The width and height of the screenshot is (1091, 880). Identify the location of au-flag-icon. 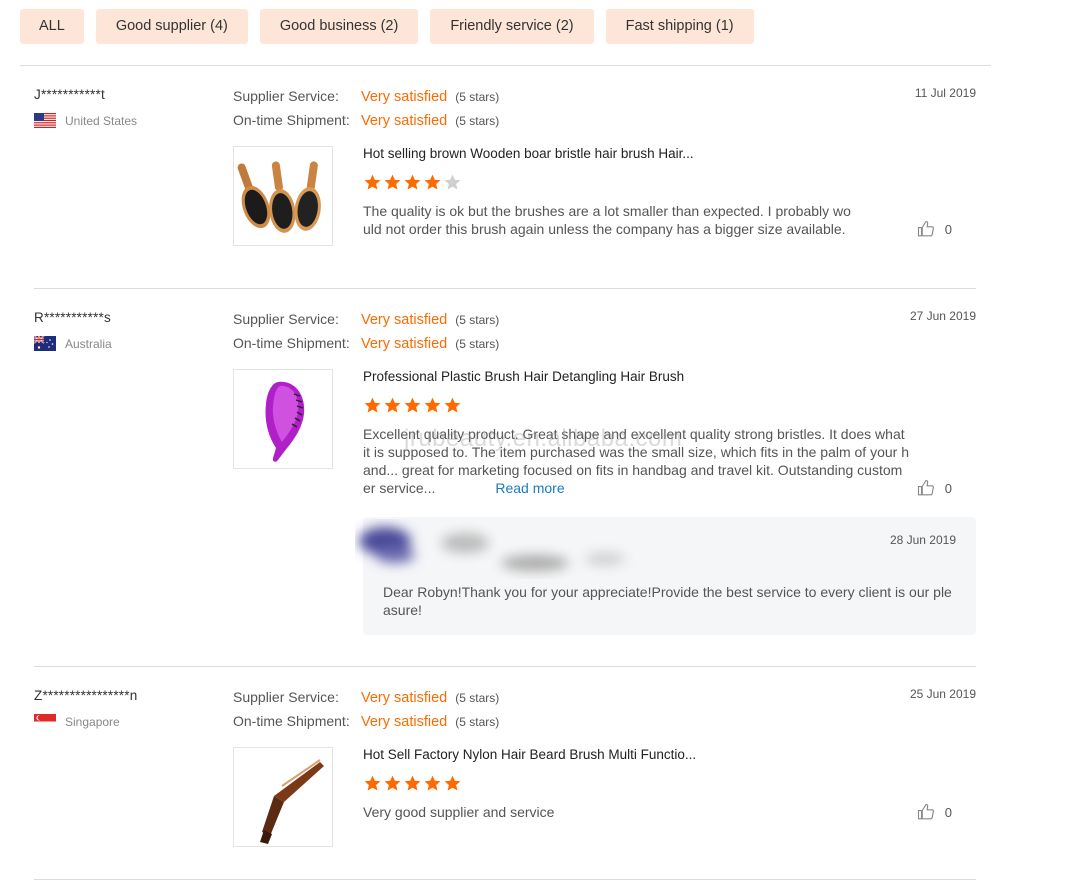
(45, 343).